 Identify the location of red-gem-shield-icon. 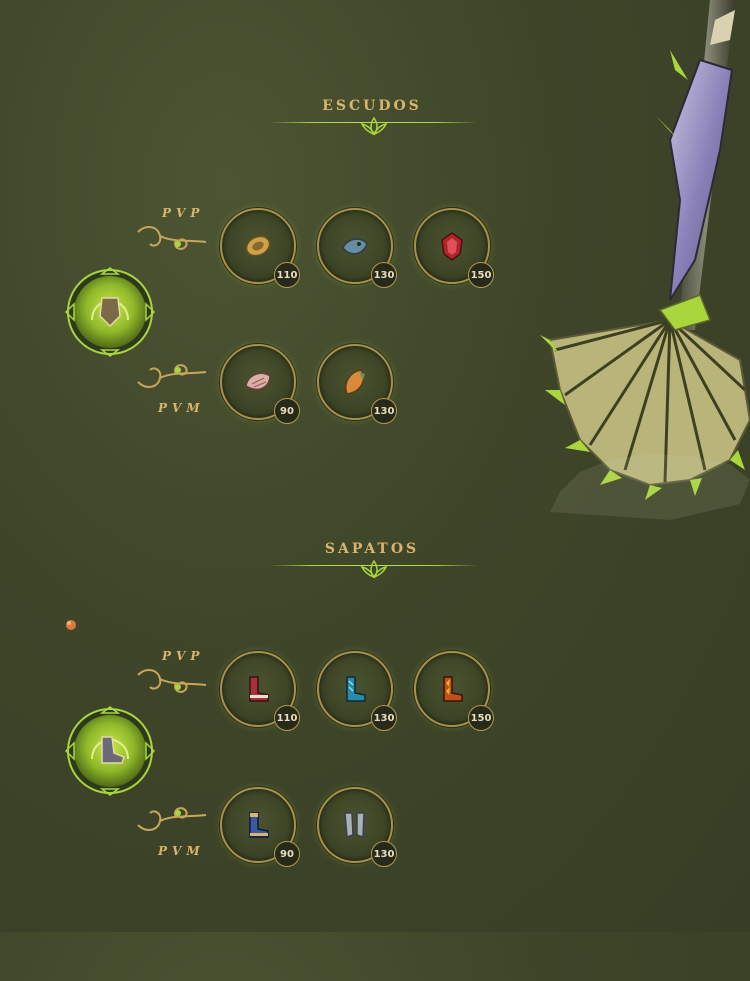
(452, 246).